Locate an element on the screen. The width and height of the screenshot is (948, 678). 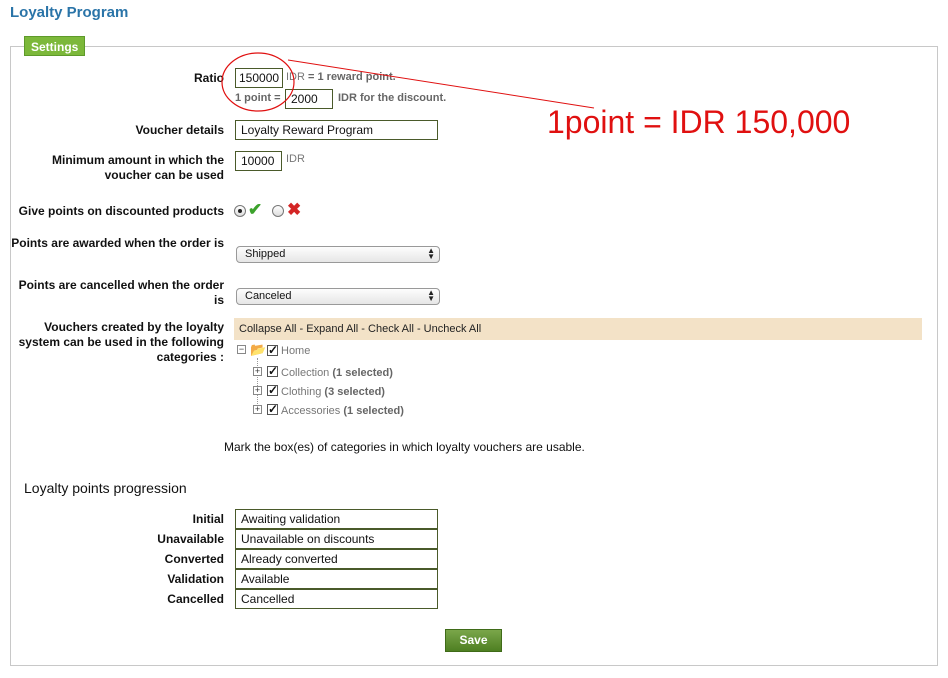
annotation-overlay is located at coordinates (408, 82).